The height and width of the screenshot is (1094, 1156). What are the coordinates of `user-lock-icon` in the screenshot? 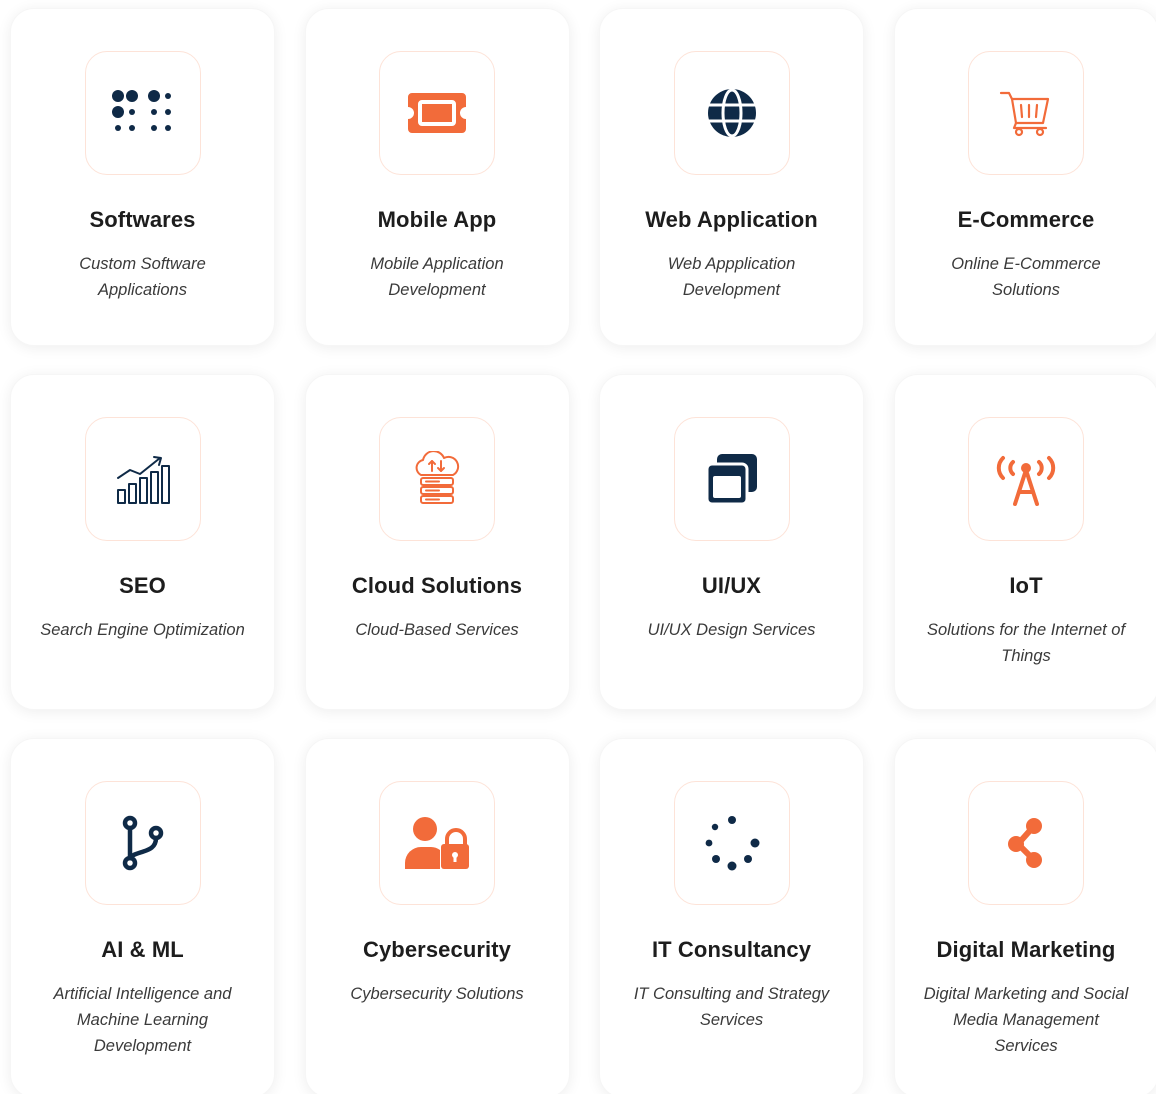 It's located at (437, 843).